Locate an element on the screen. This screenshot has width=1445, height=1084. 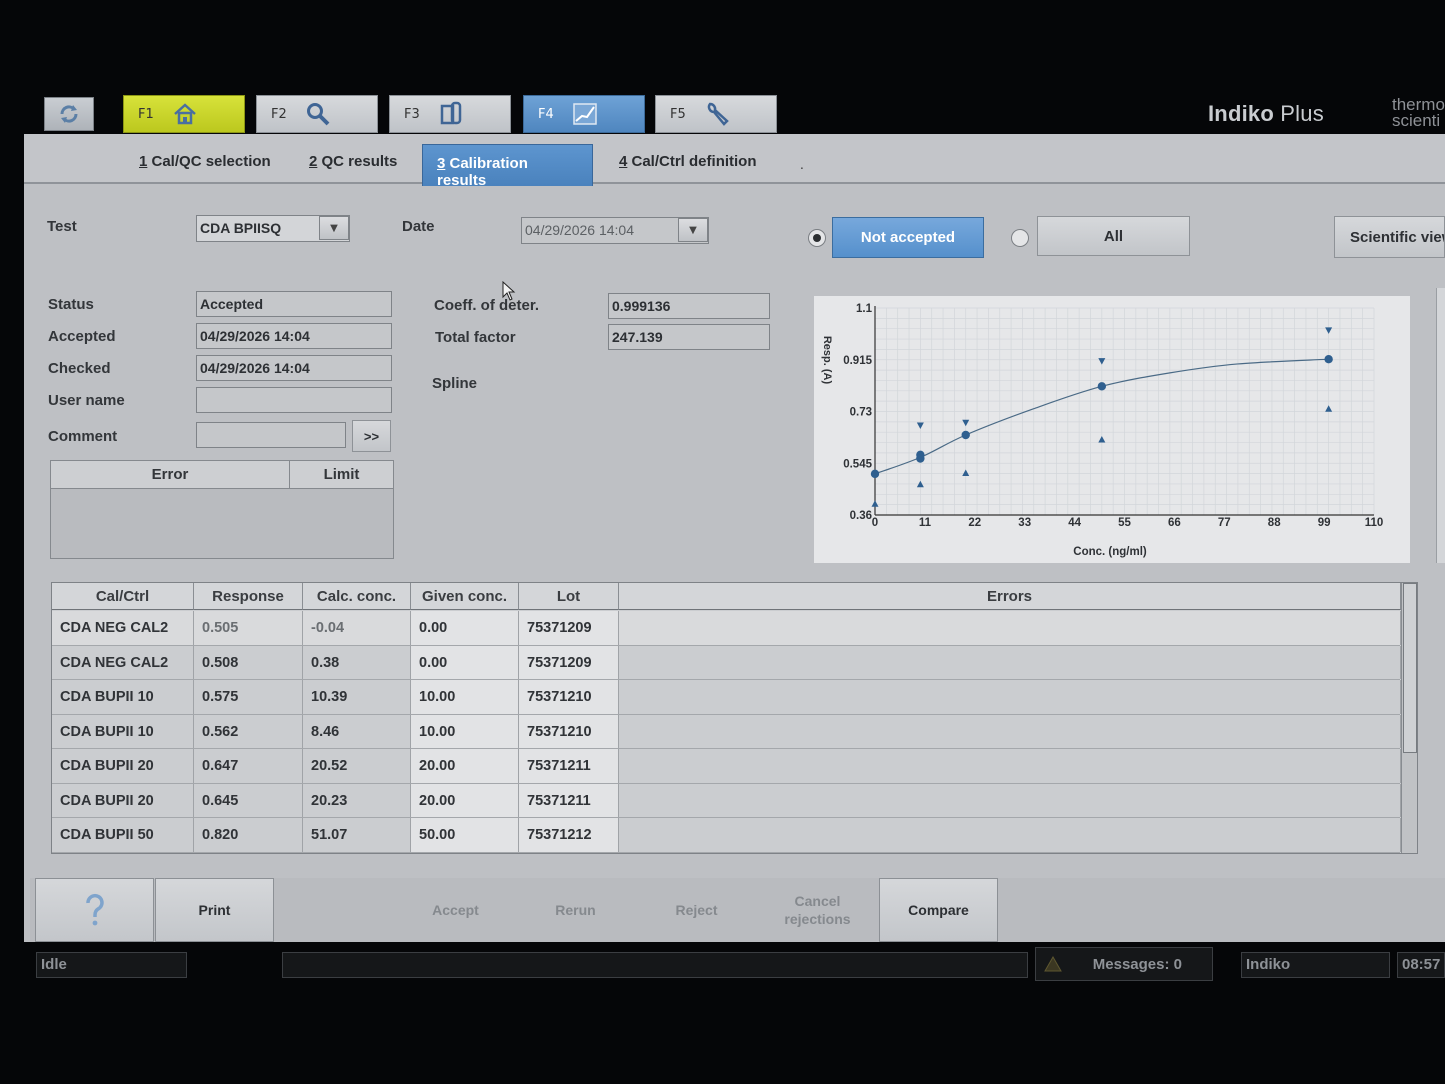
test-dropdown-button: ▼ is located at coordinates (334, 228).